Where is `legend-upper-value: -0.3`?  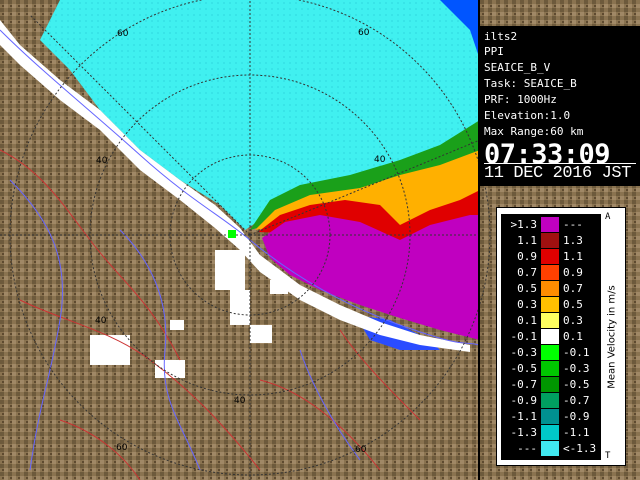 legend-upper-value: -0.3 is located at coordinates (576, 368).